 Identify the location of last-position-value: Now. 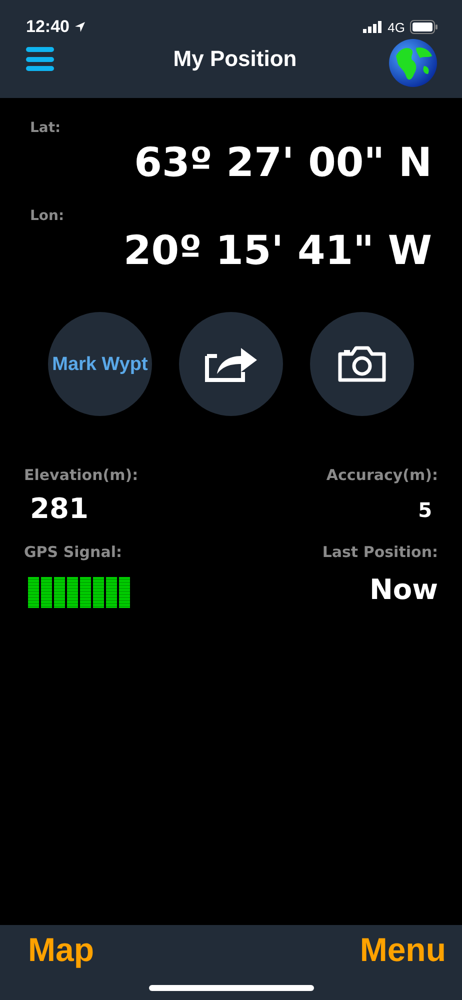
(403, 589).